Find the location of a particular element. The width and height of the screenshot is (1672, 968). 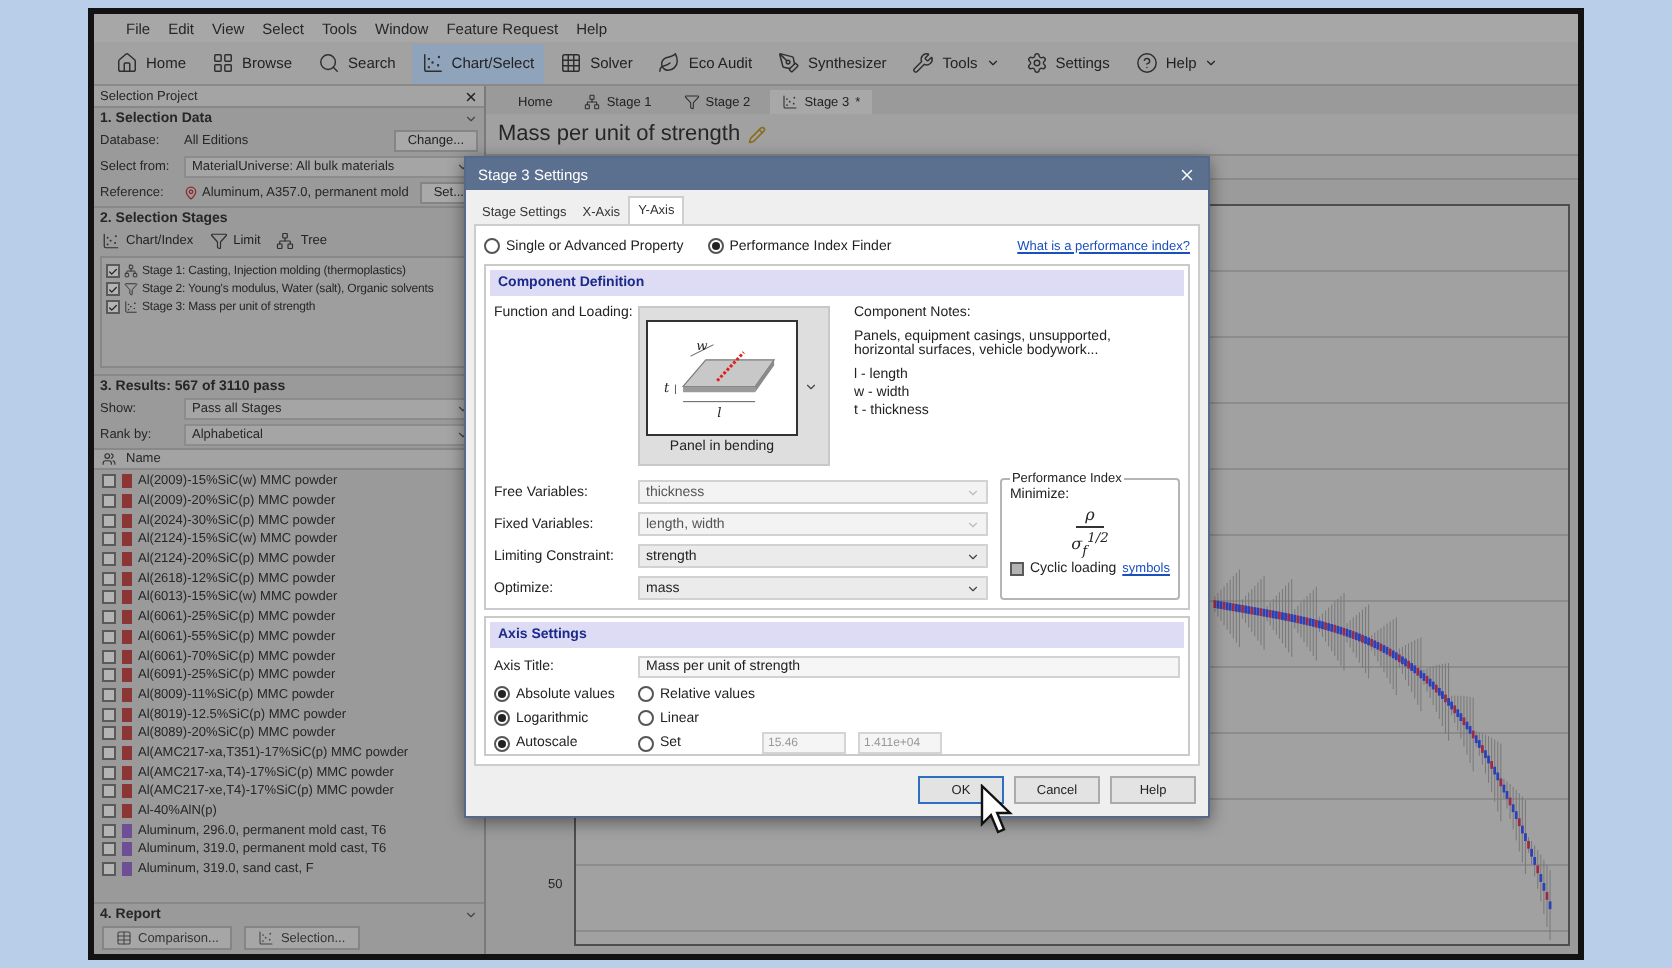

close-icon is located at coordinates (471, 96).